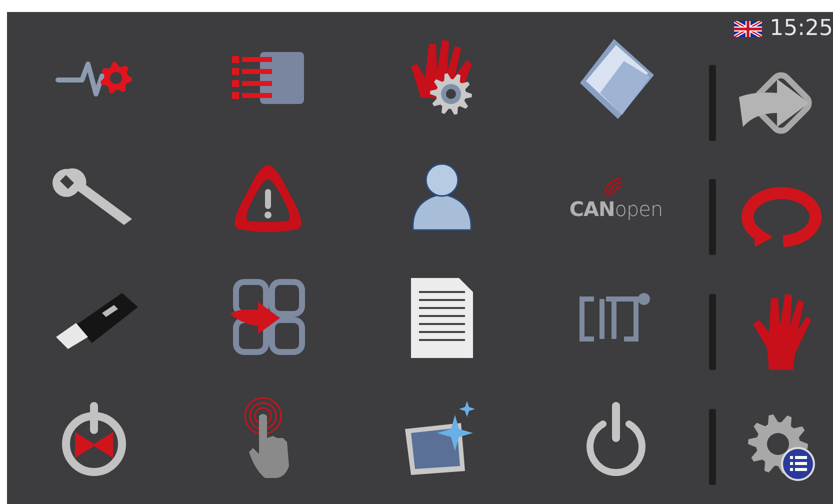 Image resolution: width=833 pixels, height=504 pixels. What do you see at coordinates (748, 28) in the screenshot?
I see `uk-flag-icon` at bounding box center [748, 28].